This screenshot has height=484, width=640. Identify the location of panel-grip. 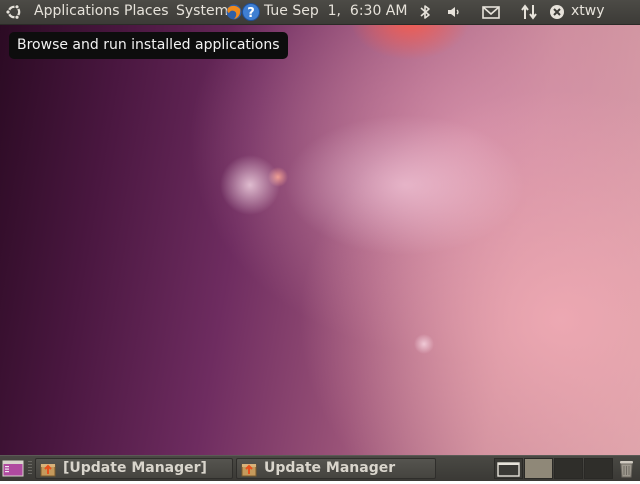
(30, 468).